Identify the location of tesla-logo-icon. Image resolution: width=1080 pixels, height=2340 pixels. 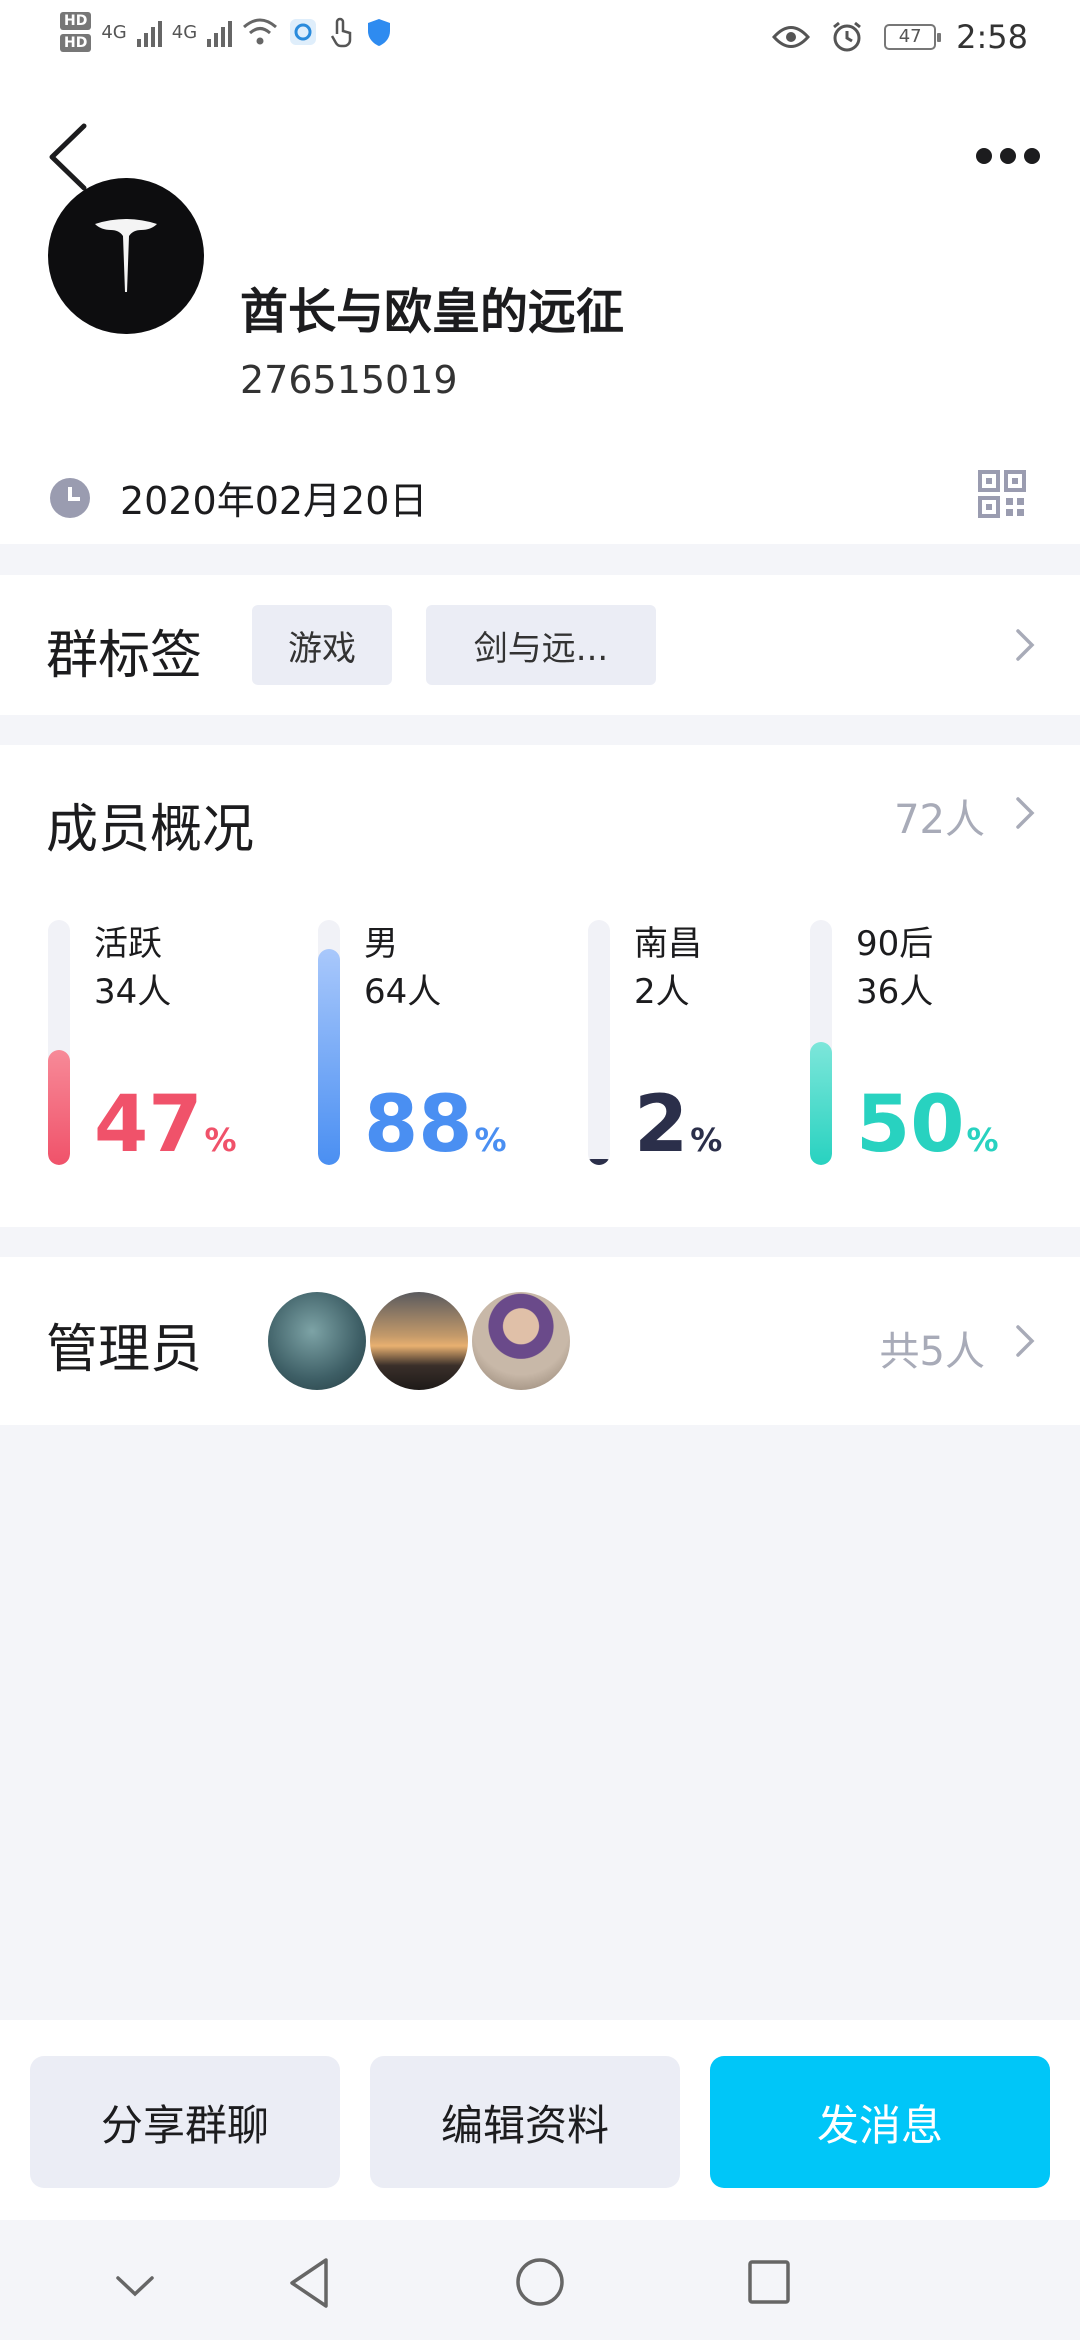
(126, 255).